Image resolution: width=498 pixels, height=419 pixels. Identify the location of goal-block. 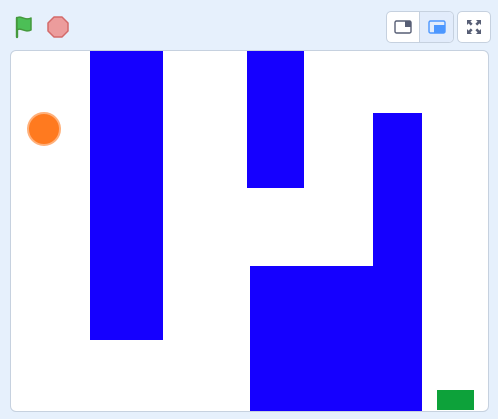
(455, 400).